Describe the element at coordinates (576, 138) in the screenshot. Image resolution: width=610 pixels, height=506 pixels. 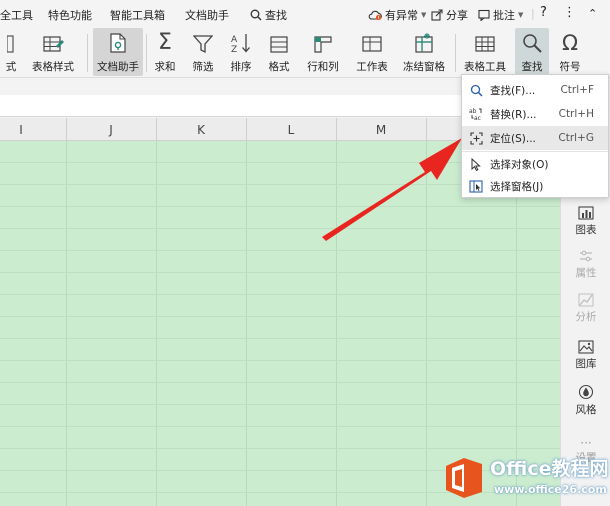
I see `menu-item-shortcut: Ctrl+G` at that location.